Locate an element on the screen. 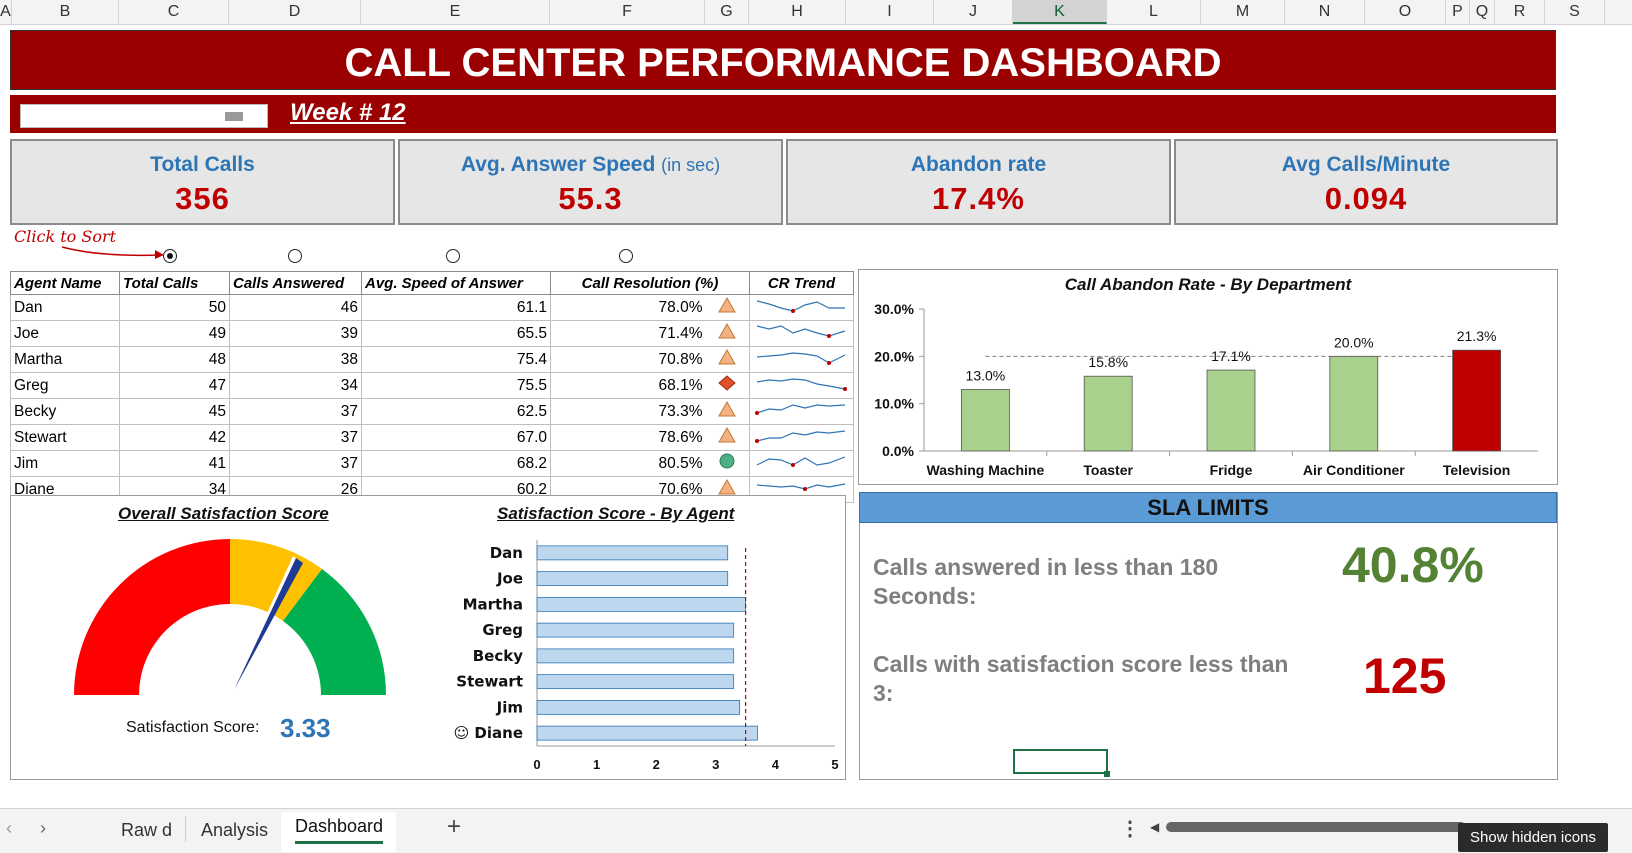 The height and width of the screenshot is (853, 1632). column-header-i: I is located at coordinates (890, 12).